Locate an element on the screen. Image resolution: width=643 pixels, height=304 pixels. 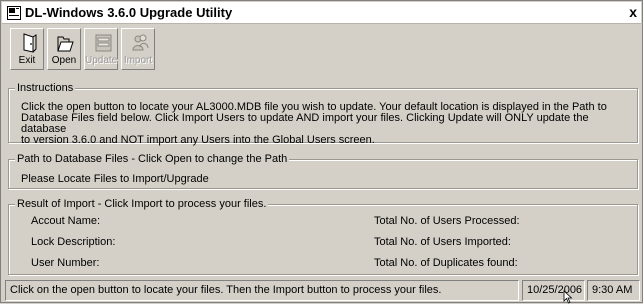
app-icon is located at coordinates (14, 13).